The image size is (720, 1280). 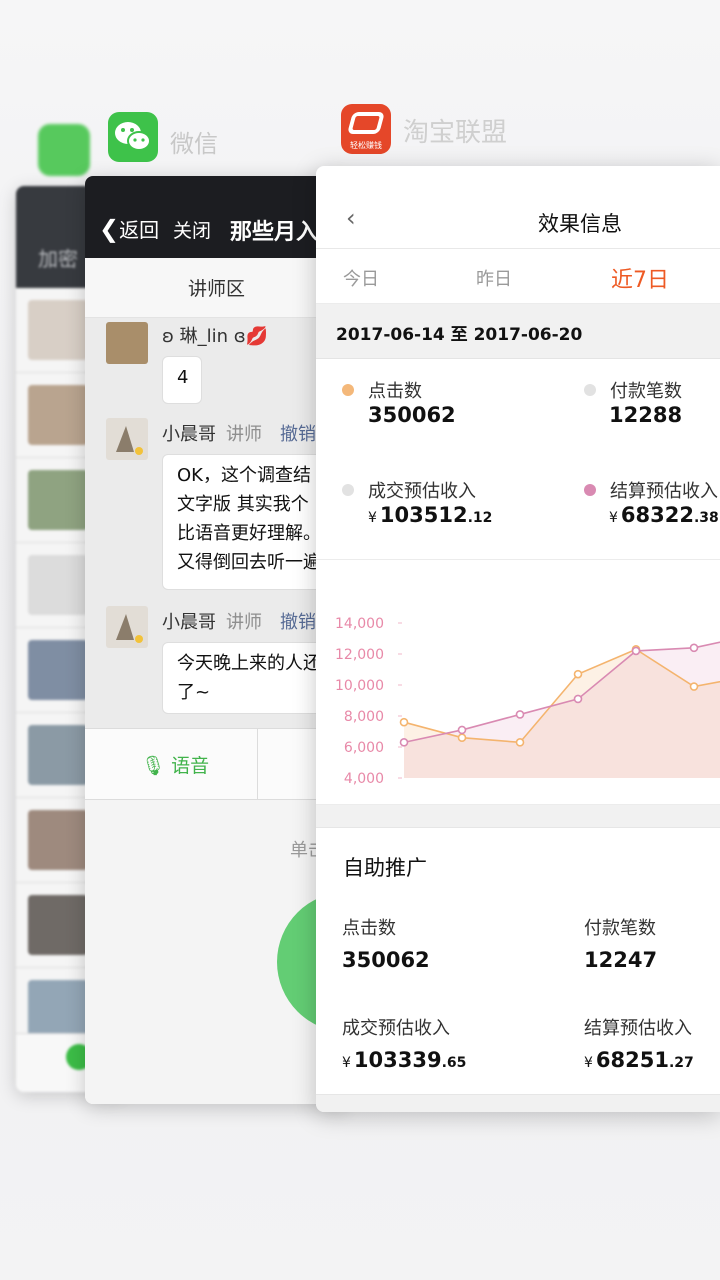 What do you see at coordinates (190, 766) in the screenshot?
I see `voice-label: 语音` at bounding box center [190, 766].